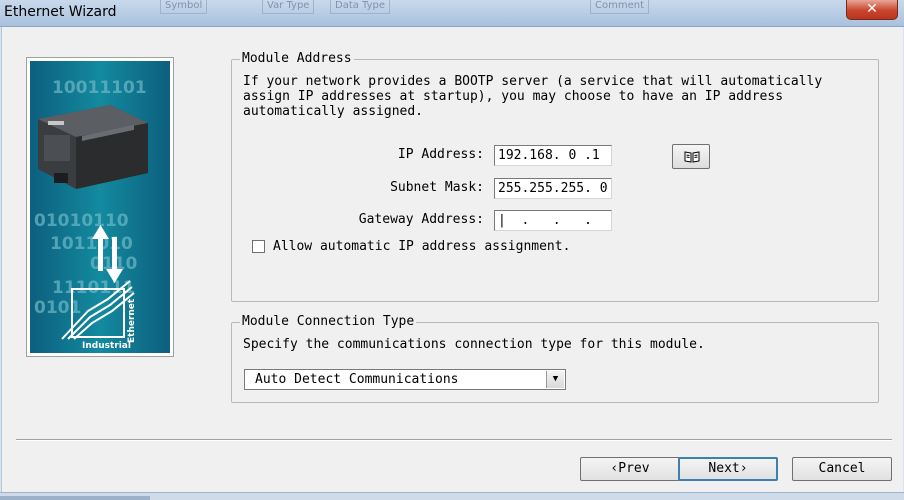 Image resolution: width=904 pixels, height=500 pixels. What do you see at coordinates (60, 12) in the screenshot?
I see `window-title: Ethernet Wizard` at bounding box center [60, 12].